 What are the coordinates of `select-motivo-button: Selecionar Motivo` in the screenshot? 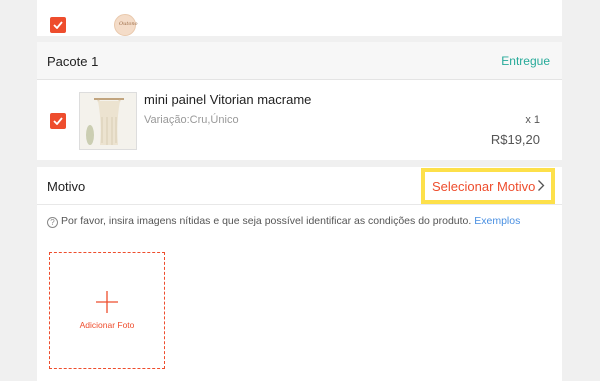 It's located at (488, 186).